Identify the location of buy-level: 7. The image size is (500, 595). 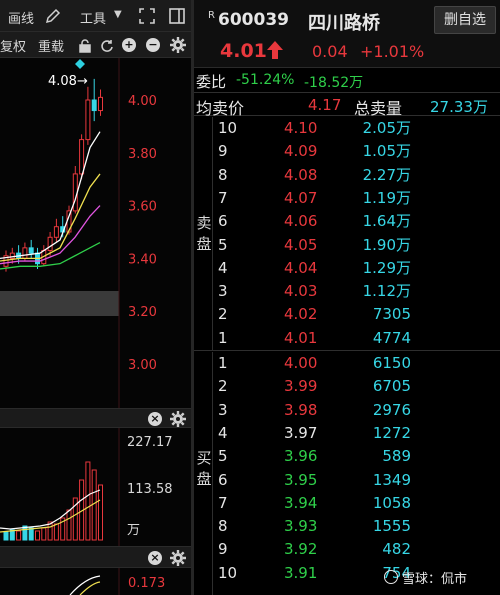
(223, 502).